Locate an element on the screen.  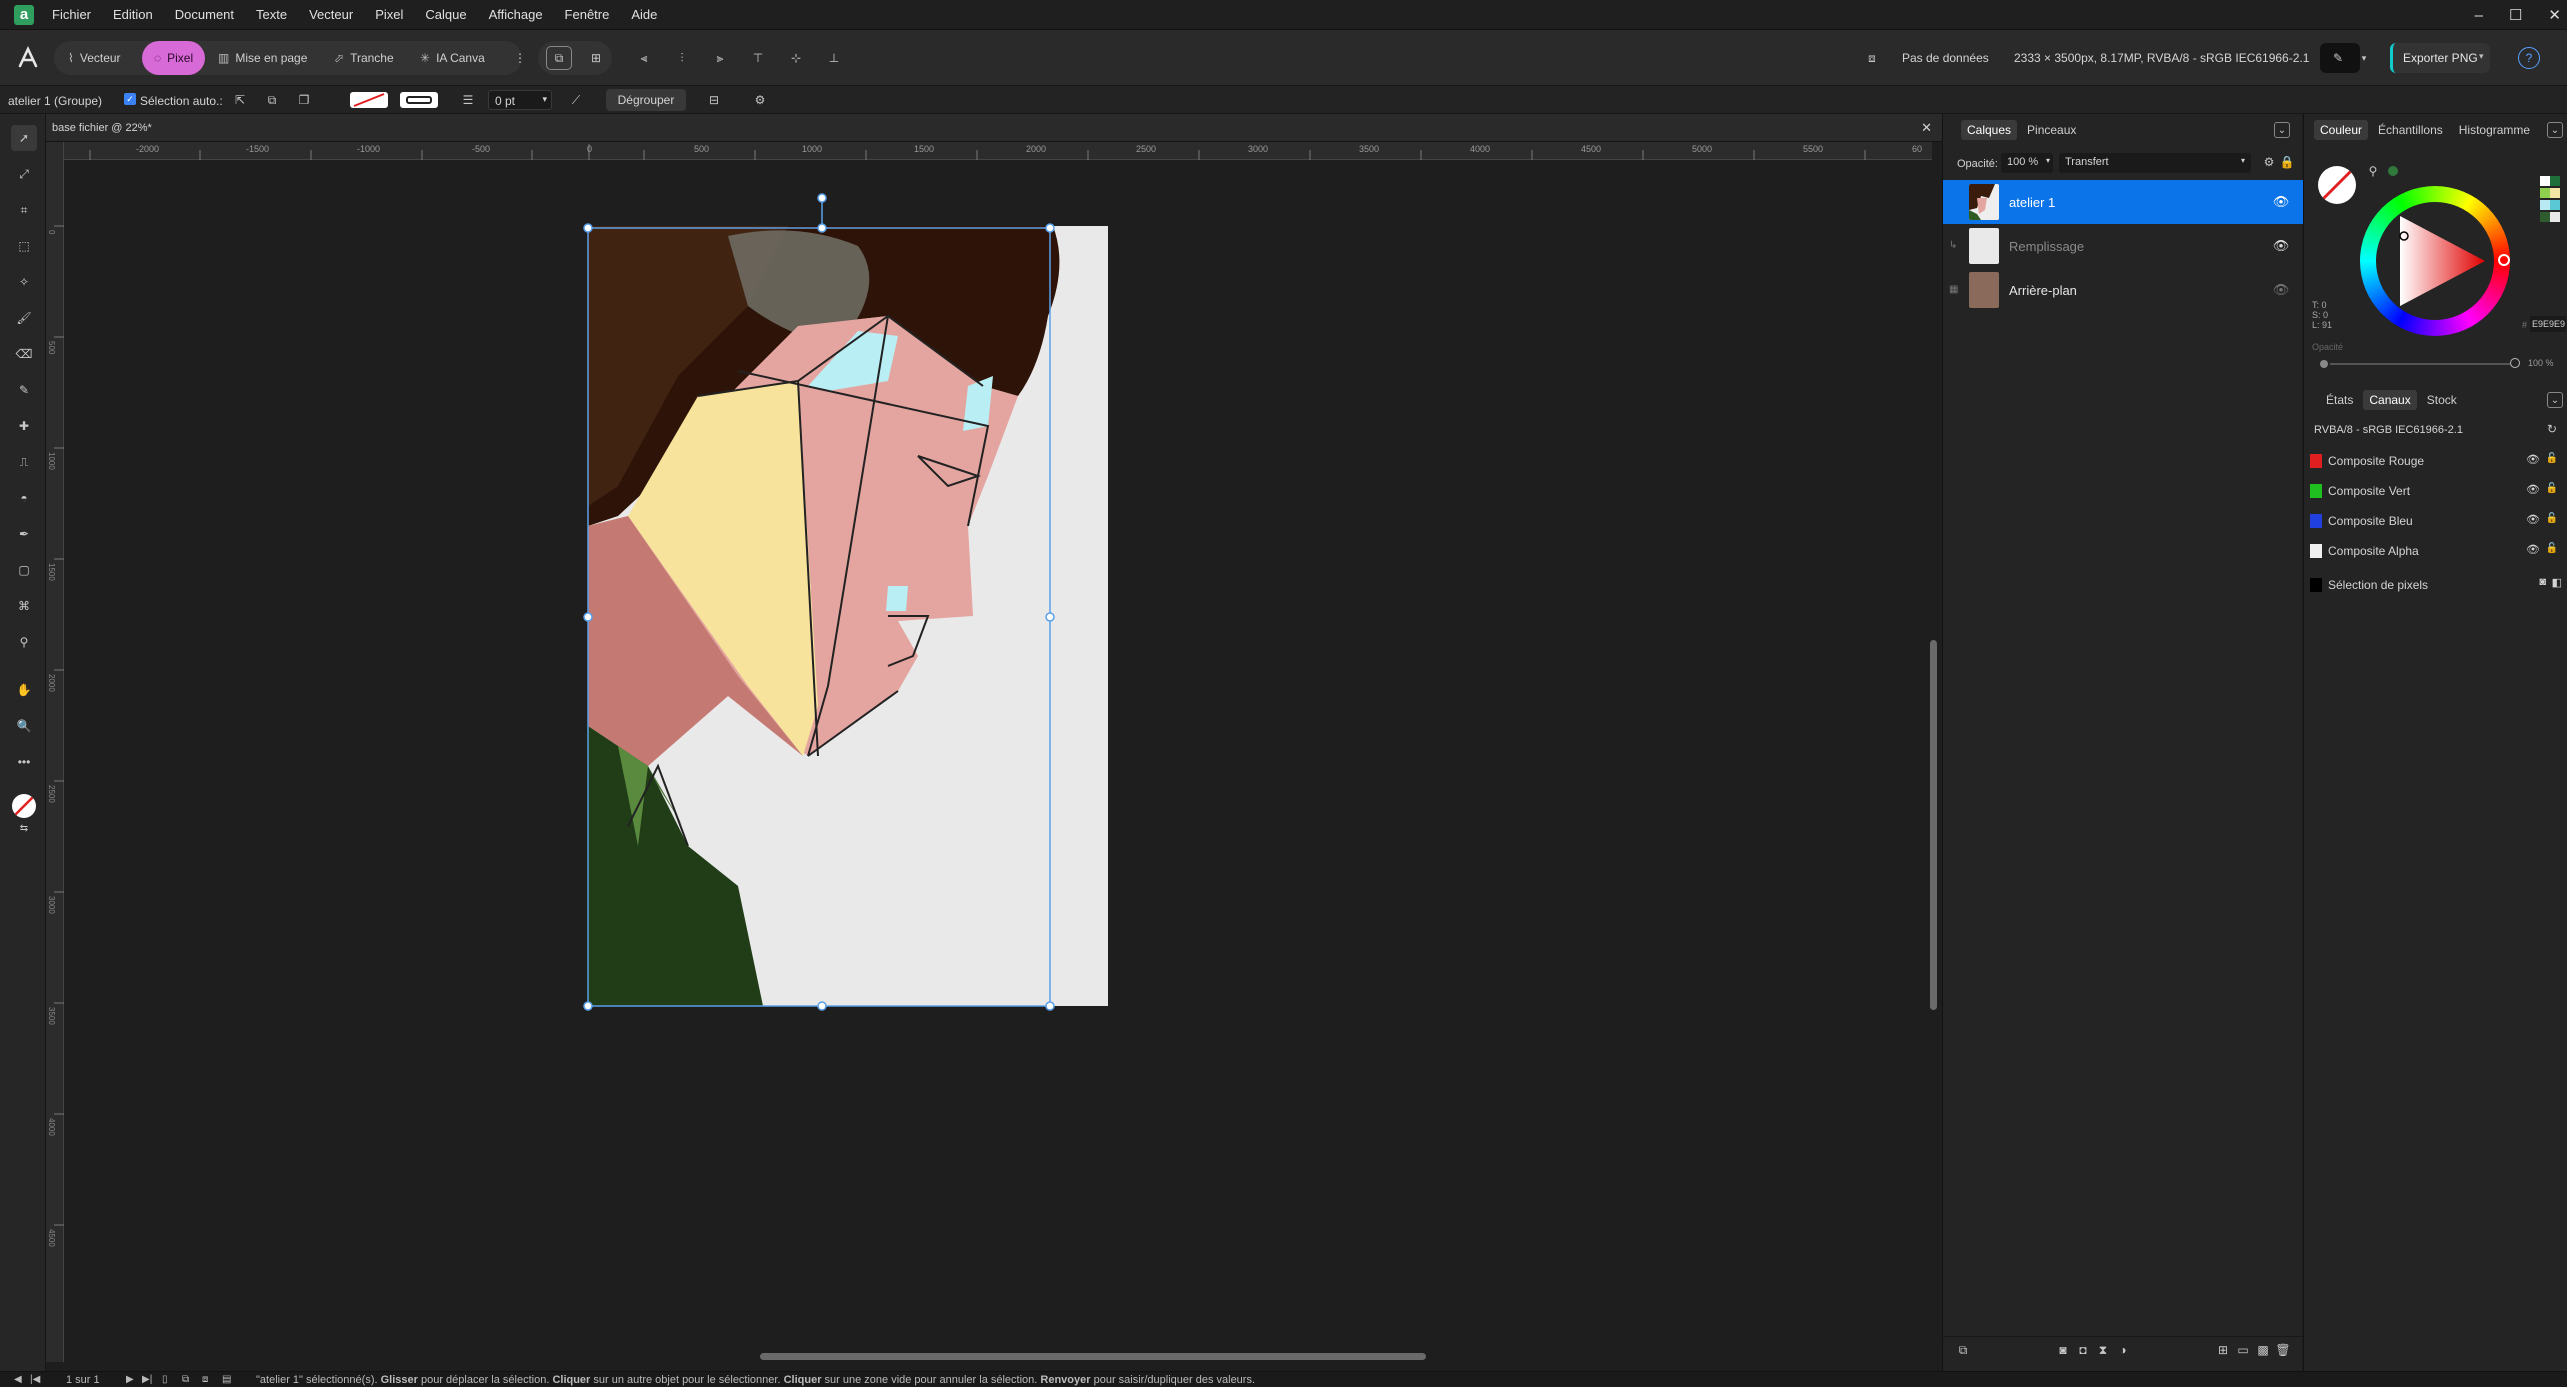
add-group-icon: ▭ is located at coordinates (2243, 1350).